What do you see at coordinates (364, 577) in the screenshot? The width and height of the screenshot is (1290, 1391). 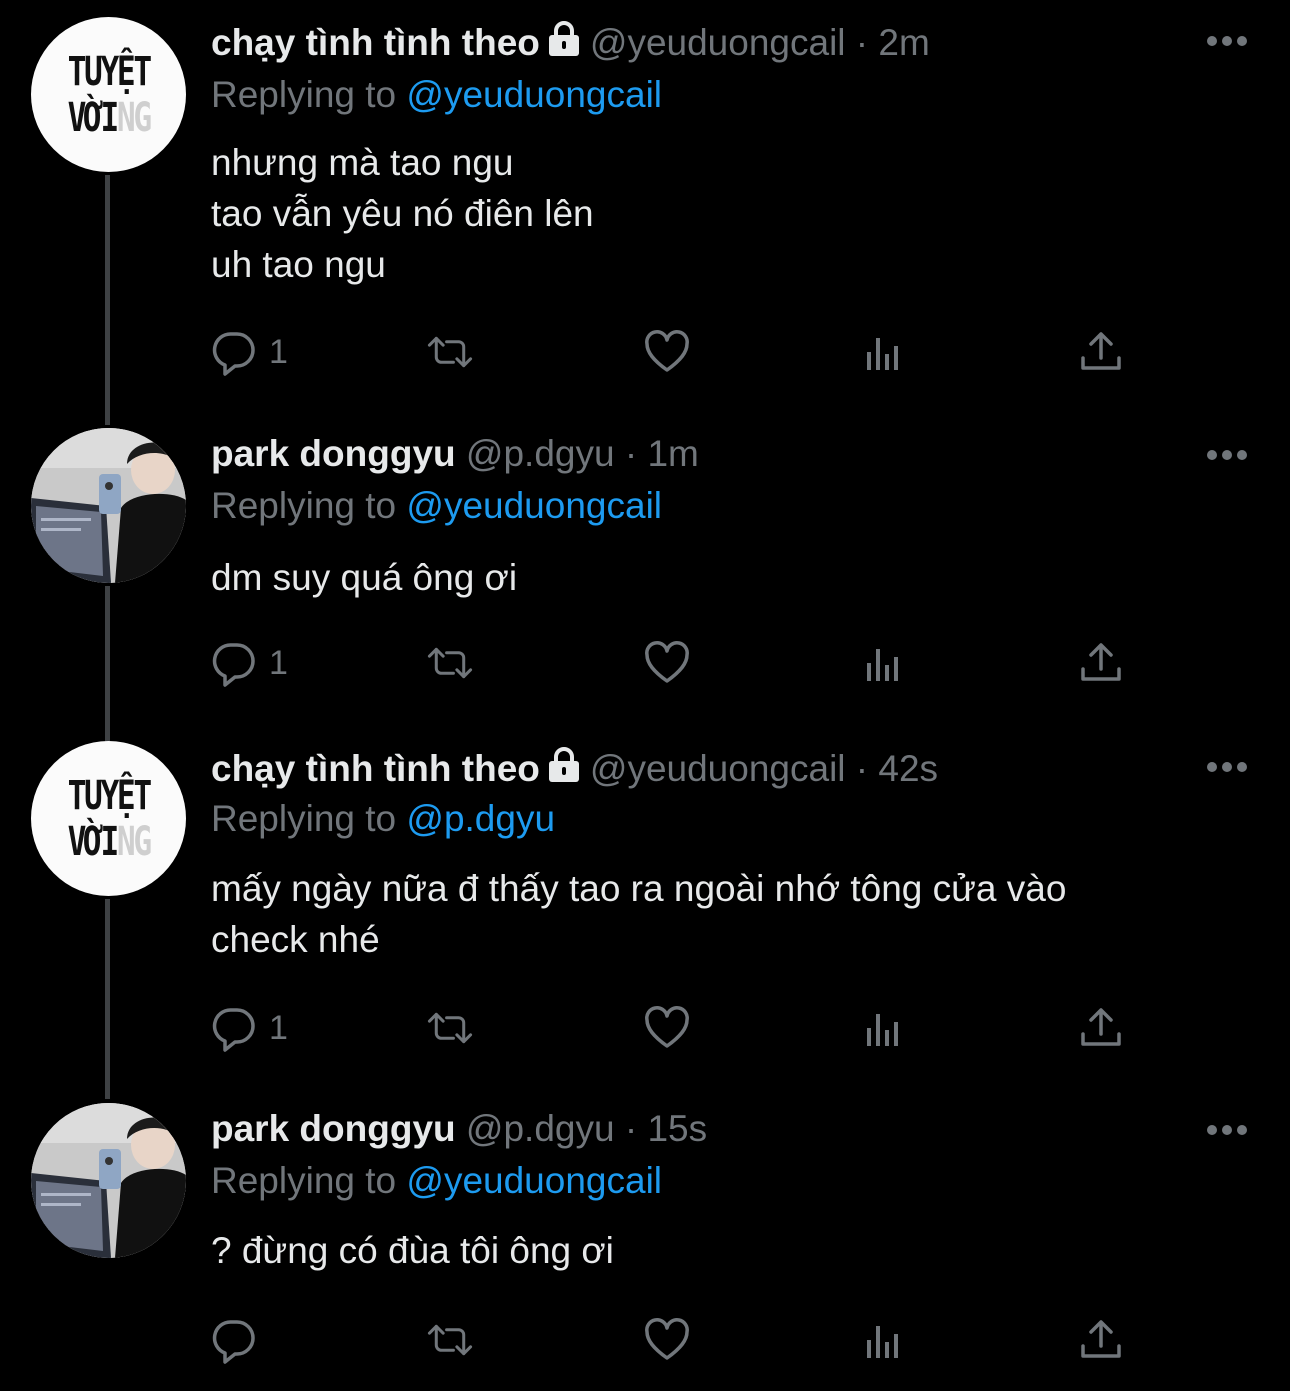 I see `tweet-text: dm suy quá ông ơi` at bounding box center [364, 577].